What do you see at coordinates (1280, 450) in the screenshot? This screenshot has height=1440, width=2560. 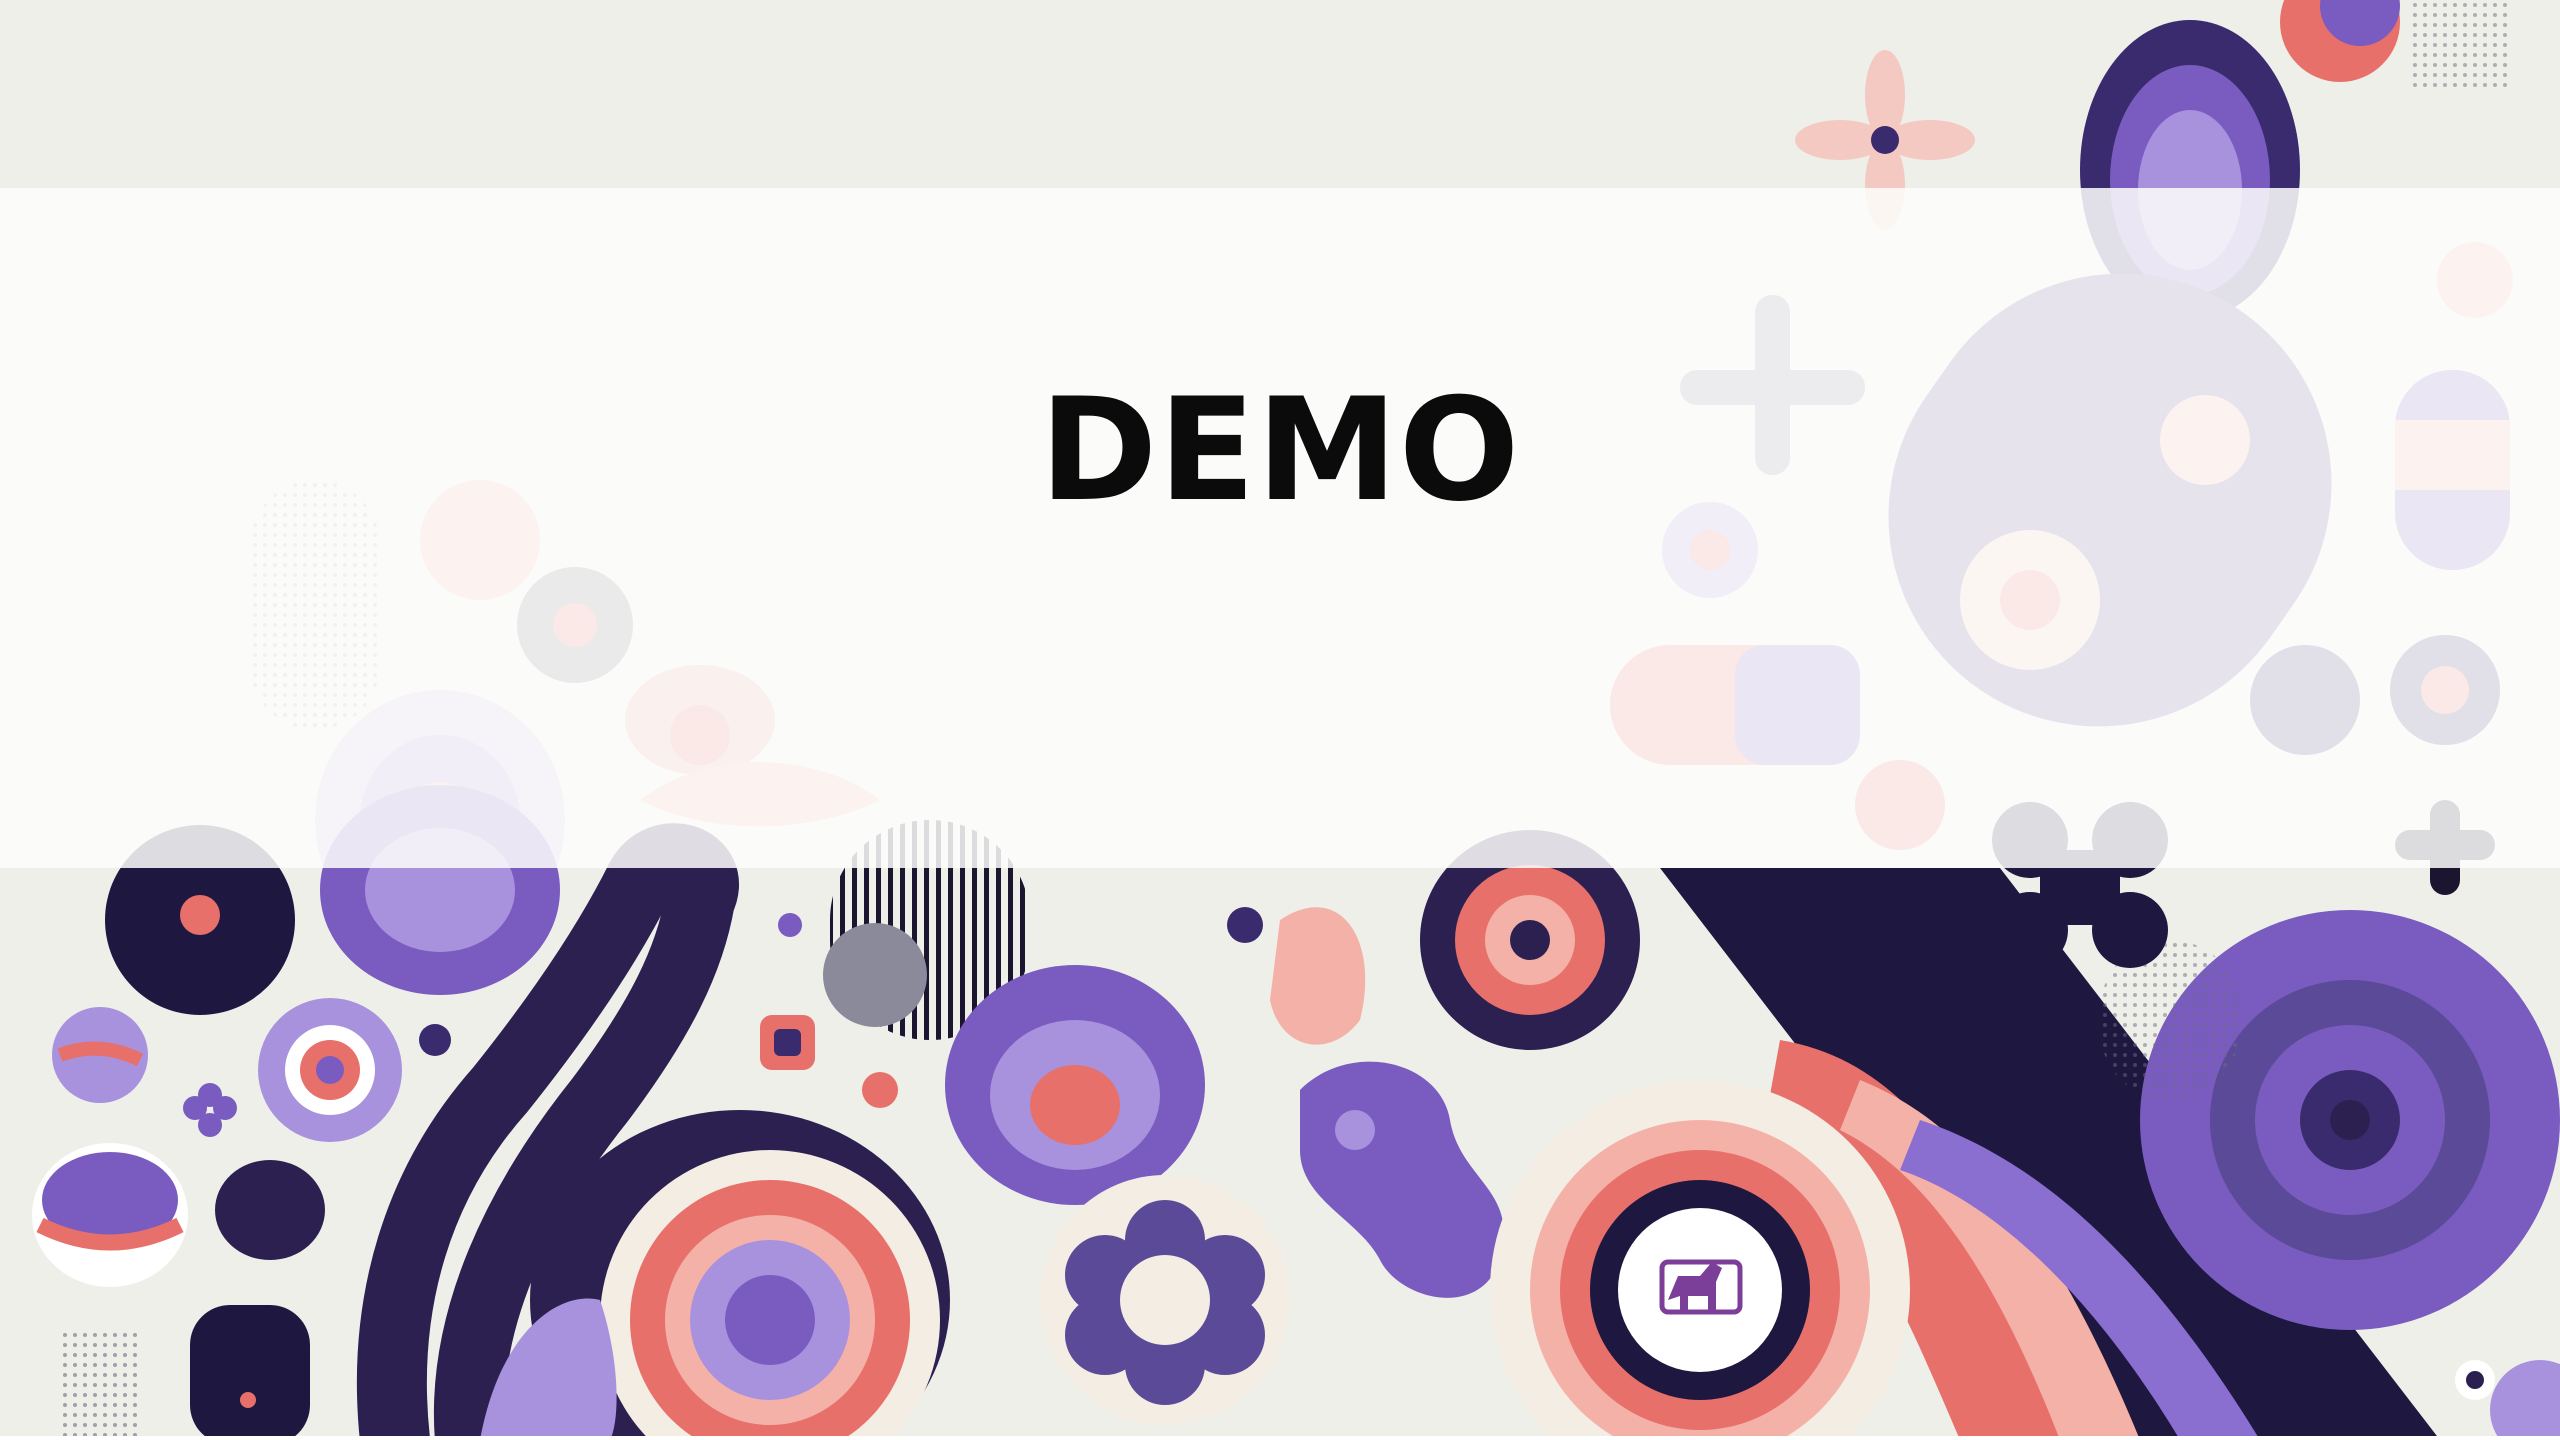 I see `slide-title: DEMO` at bounding box center [1280, 450].